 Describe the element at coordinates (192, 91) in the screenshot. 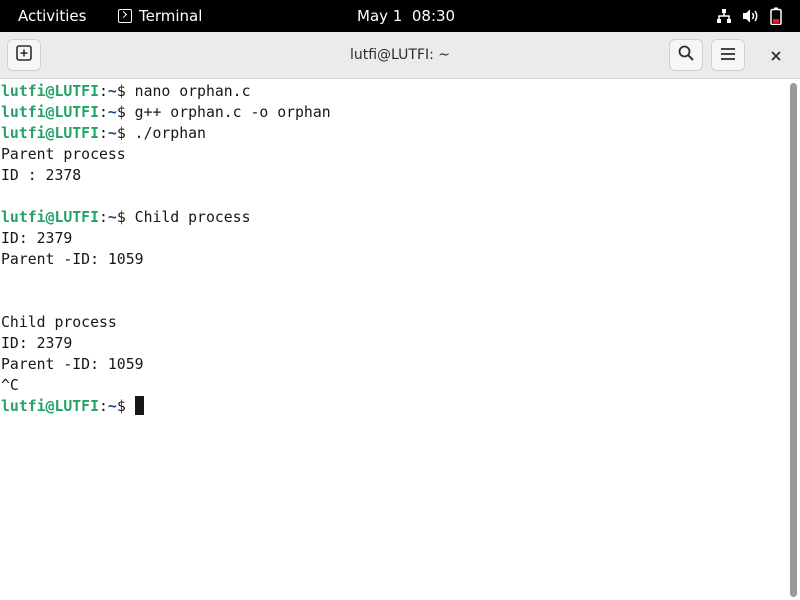

I see `command-text: nano orphan.c` at that location.